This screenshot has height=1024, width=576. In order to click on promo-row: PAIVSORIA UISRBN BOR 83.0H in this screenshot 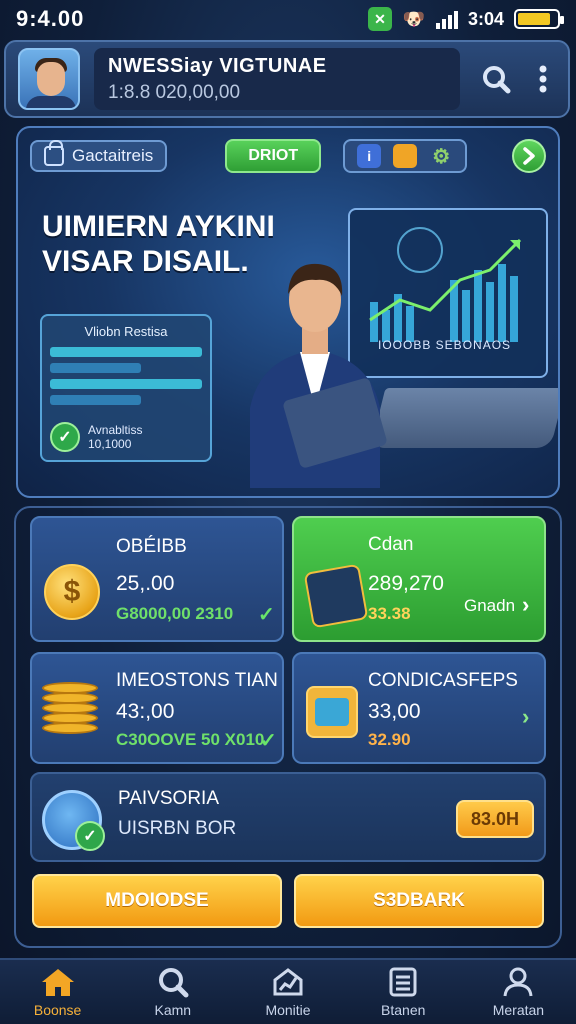, I will do `click(288, 817)`.